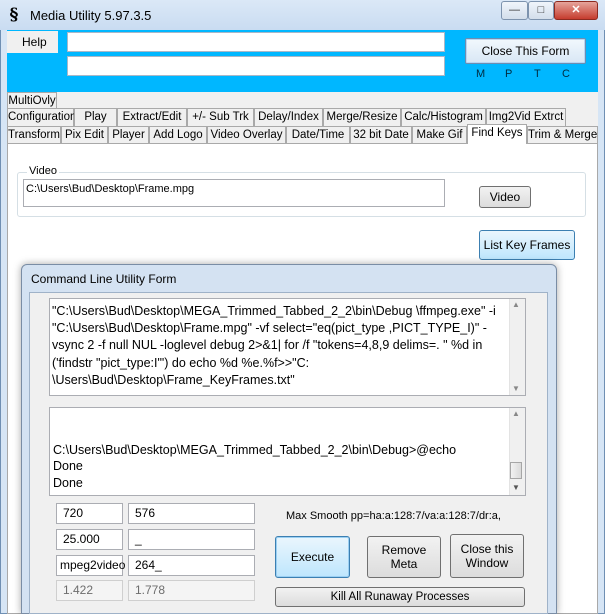  I want to click on output-scroll-thumb, so click(516, 470).